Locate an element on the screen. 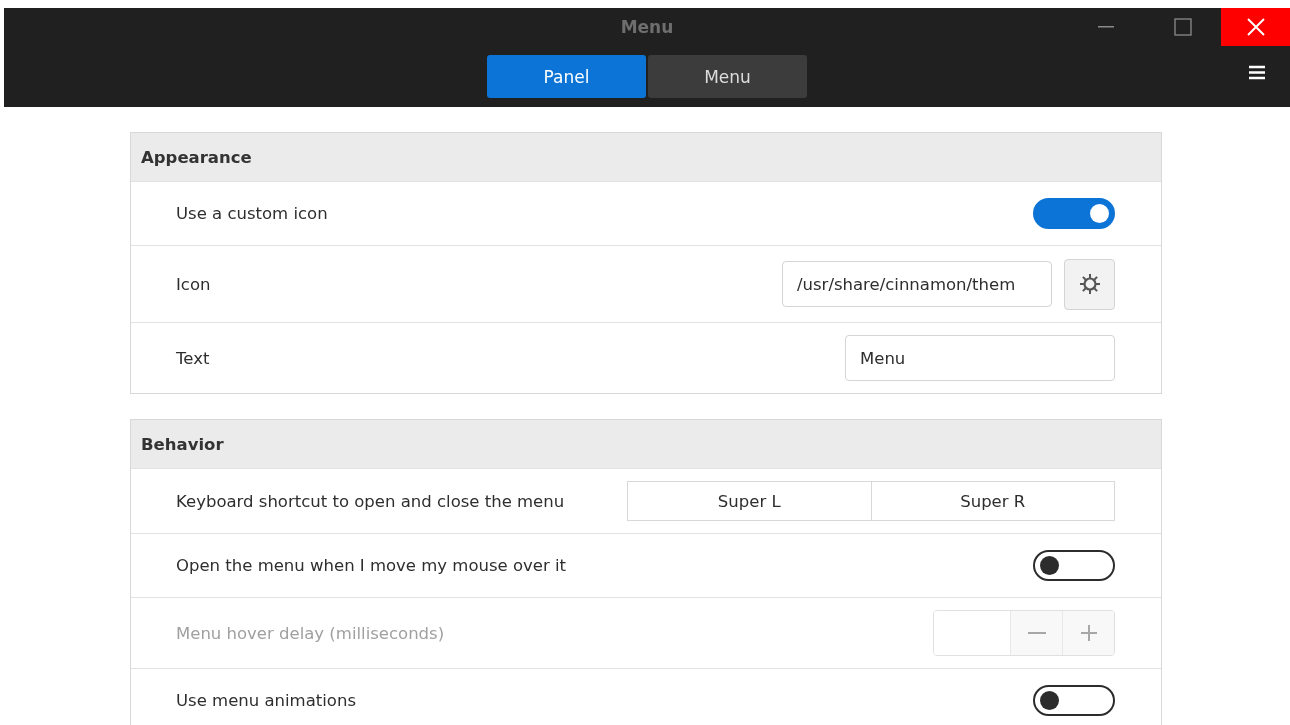 This screenshot has height=725, width=1290. icon-path-field: /usr/share/cinnamon/them is located at coordinates (917, 284).